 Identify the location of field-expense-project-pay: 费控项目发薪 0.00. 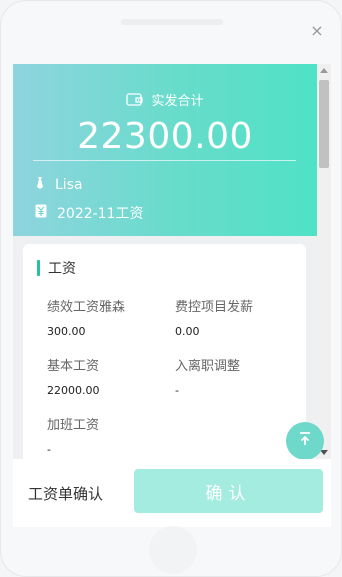
(235, 317).